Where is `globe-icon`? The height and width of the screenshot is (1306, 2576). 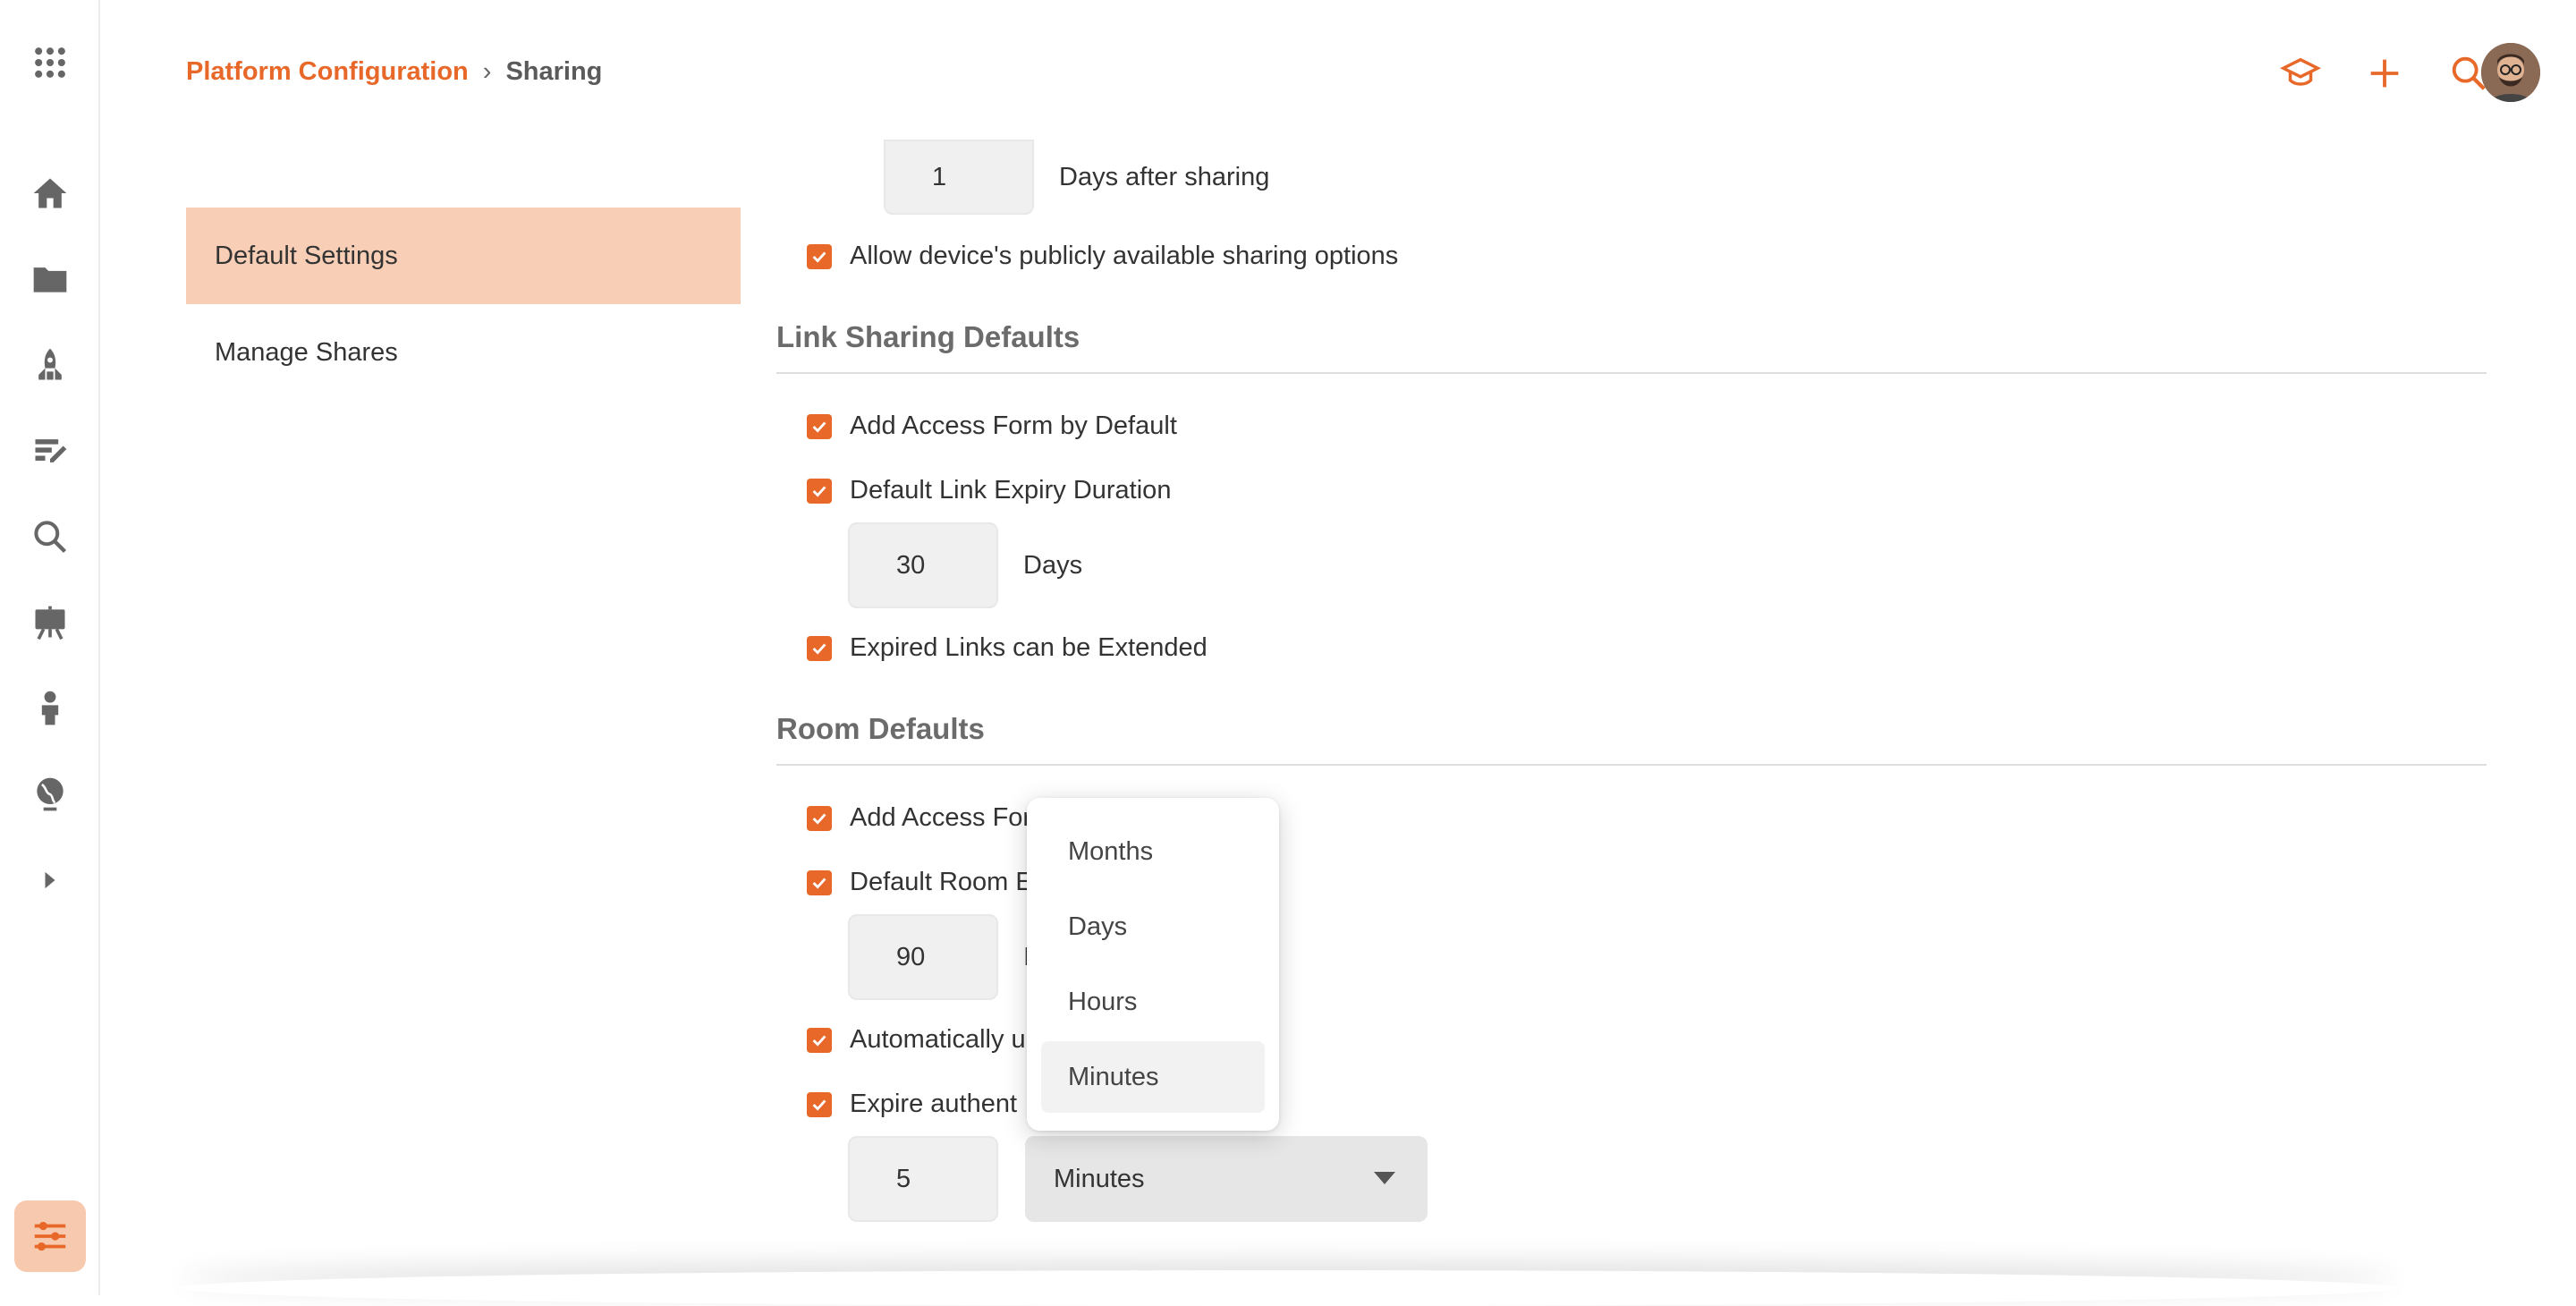 globe-icon is located at coordinates (50, 794).